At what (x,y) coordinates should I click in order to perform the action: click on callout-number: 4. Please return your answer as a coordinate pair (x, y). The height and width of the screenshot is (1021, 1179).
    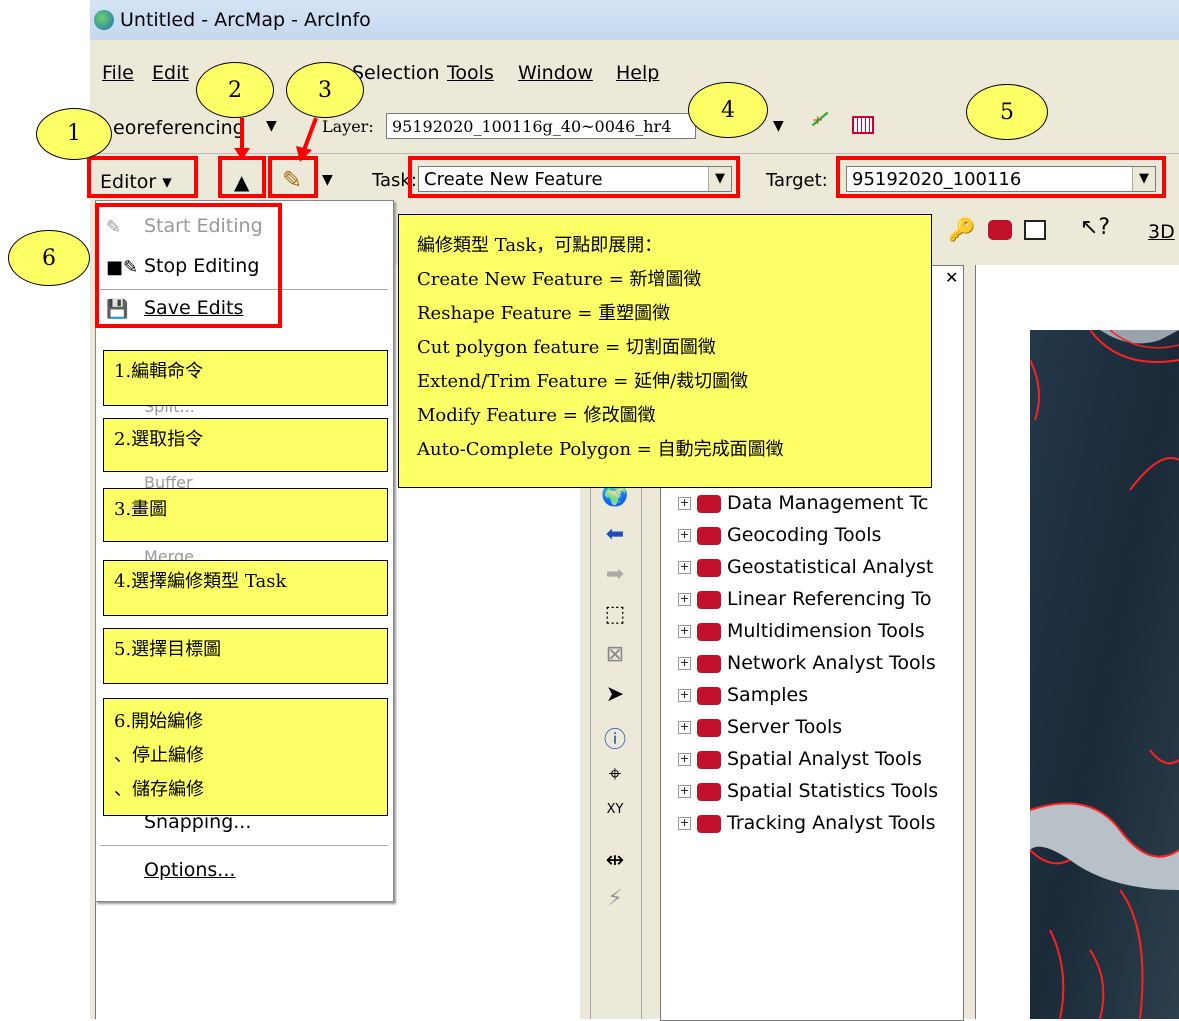
    Looking at the image, I should click on (728, 110).